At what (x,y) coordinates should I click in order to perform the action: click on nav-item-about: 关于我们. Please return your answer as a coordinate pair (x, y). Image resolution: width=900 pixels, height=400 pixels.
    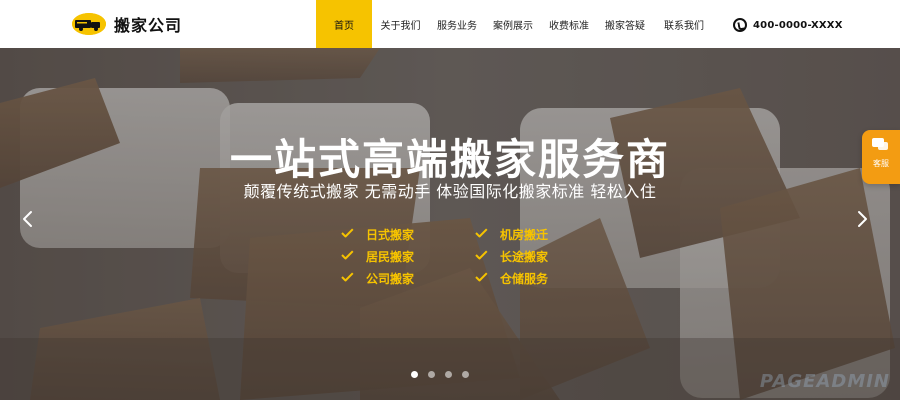
    Looking at the image, I should click on (400, 24).